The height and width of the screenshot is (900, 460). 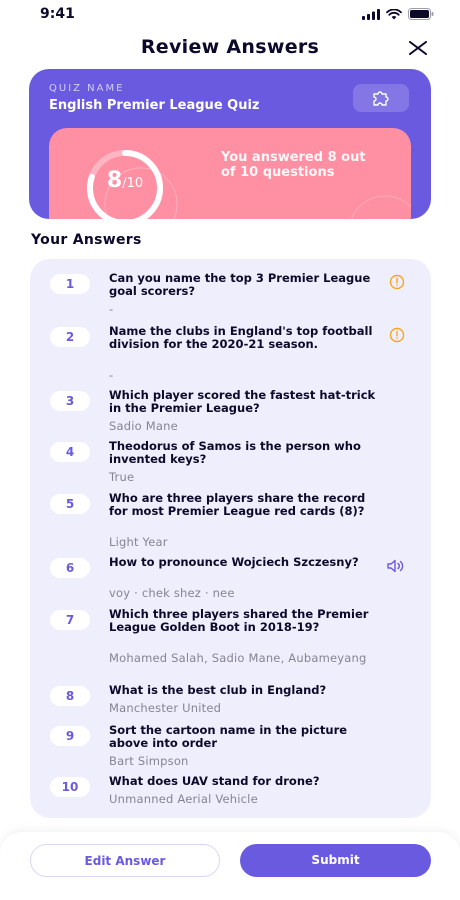 What do you see at coordinates (70, 452) in the screenshot?
I see `question-number: 4` at bounding box center [70, 452].